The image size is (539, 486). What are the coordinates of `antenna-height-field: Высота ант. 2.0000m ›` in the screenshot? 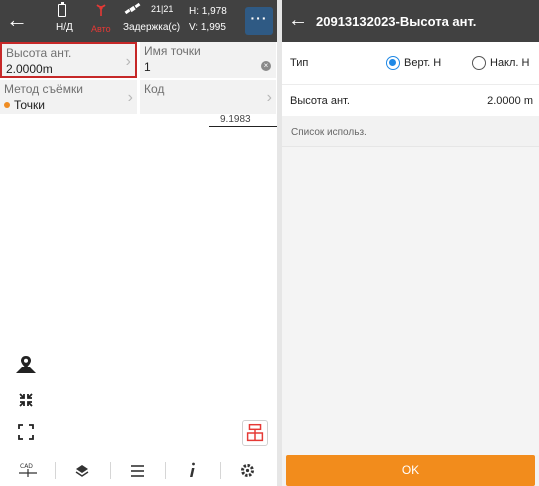 It's located at (68, 60).